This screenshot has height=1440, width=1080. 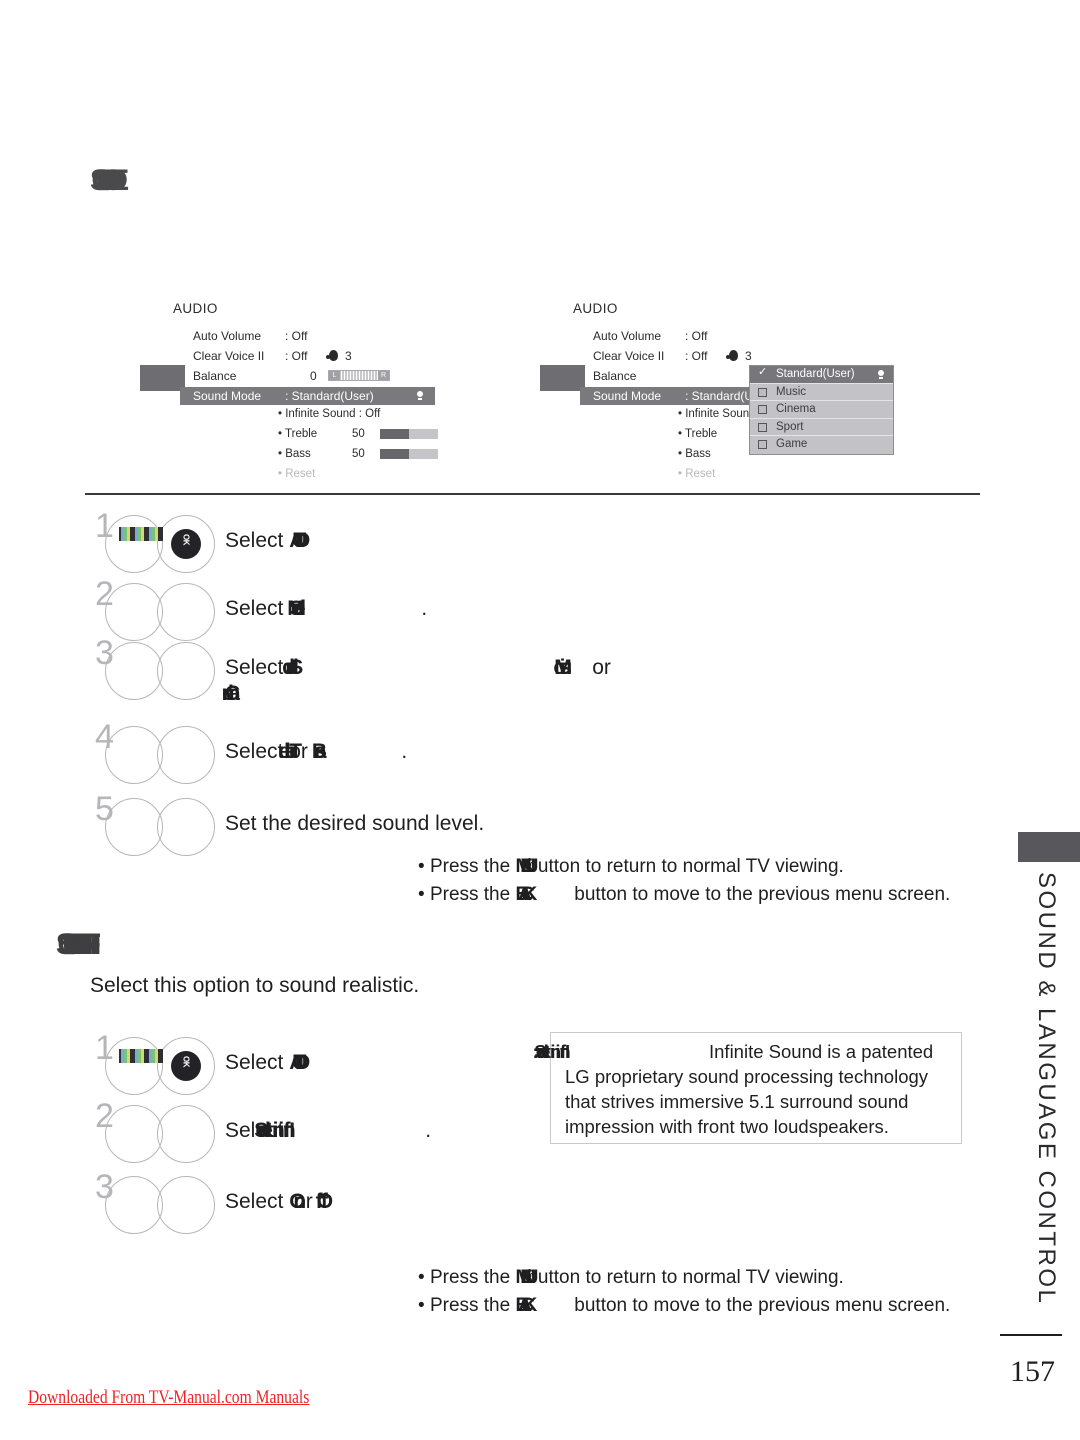 I want to click on step-3-infinite-prefix: Select, so click(x=257, y=1201).